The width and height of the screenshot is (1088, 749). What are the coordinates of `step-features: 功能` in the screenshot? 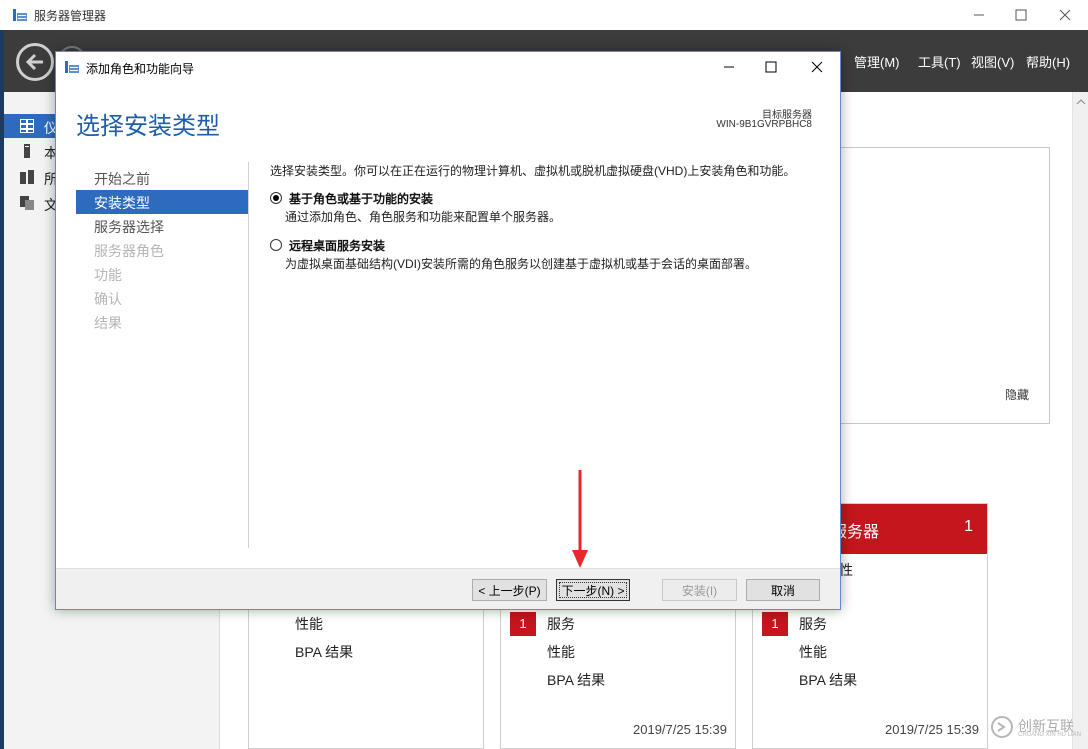 It's located at (162, 274).